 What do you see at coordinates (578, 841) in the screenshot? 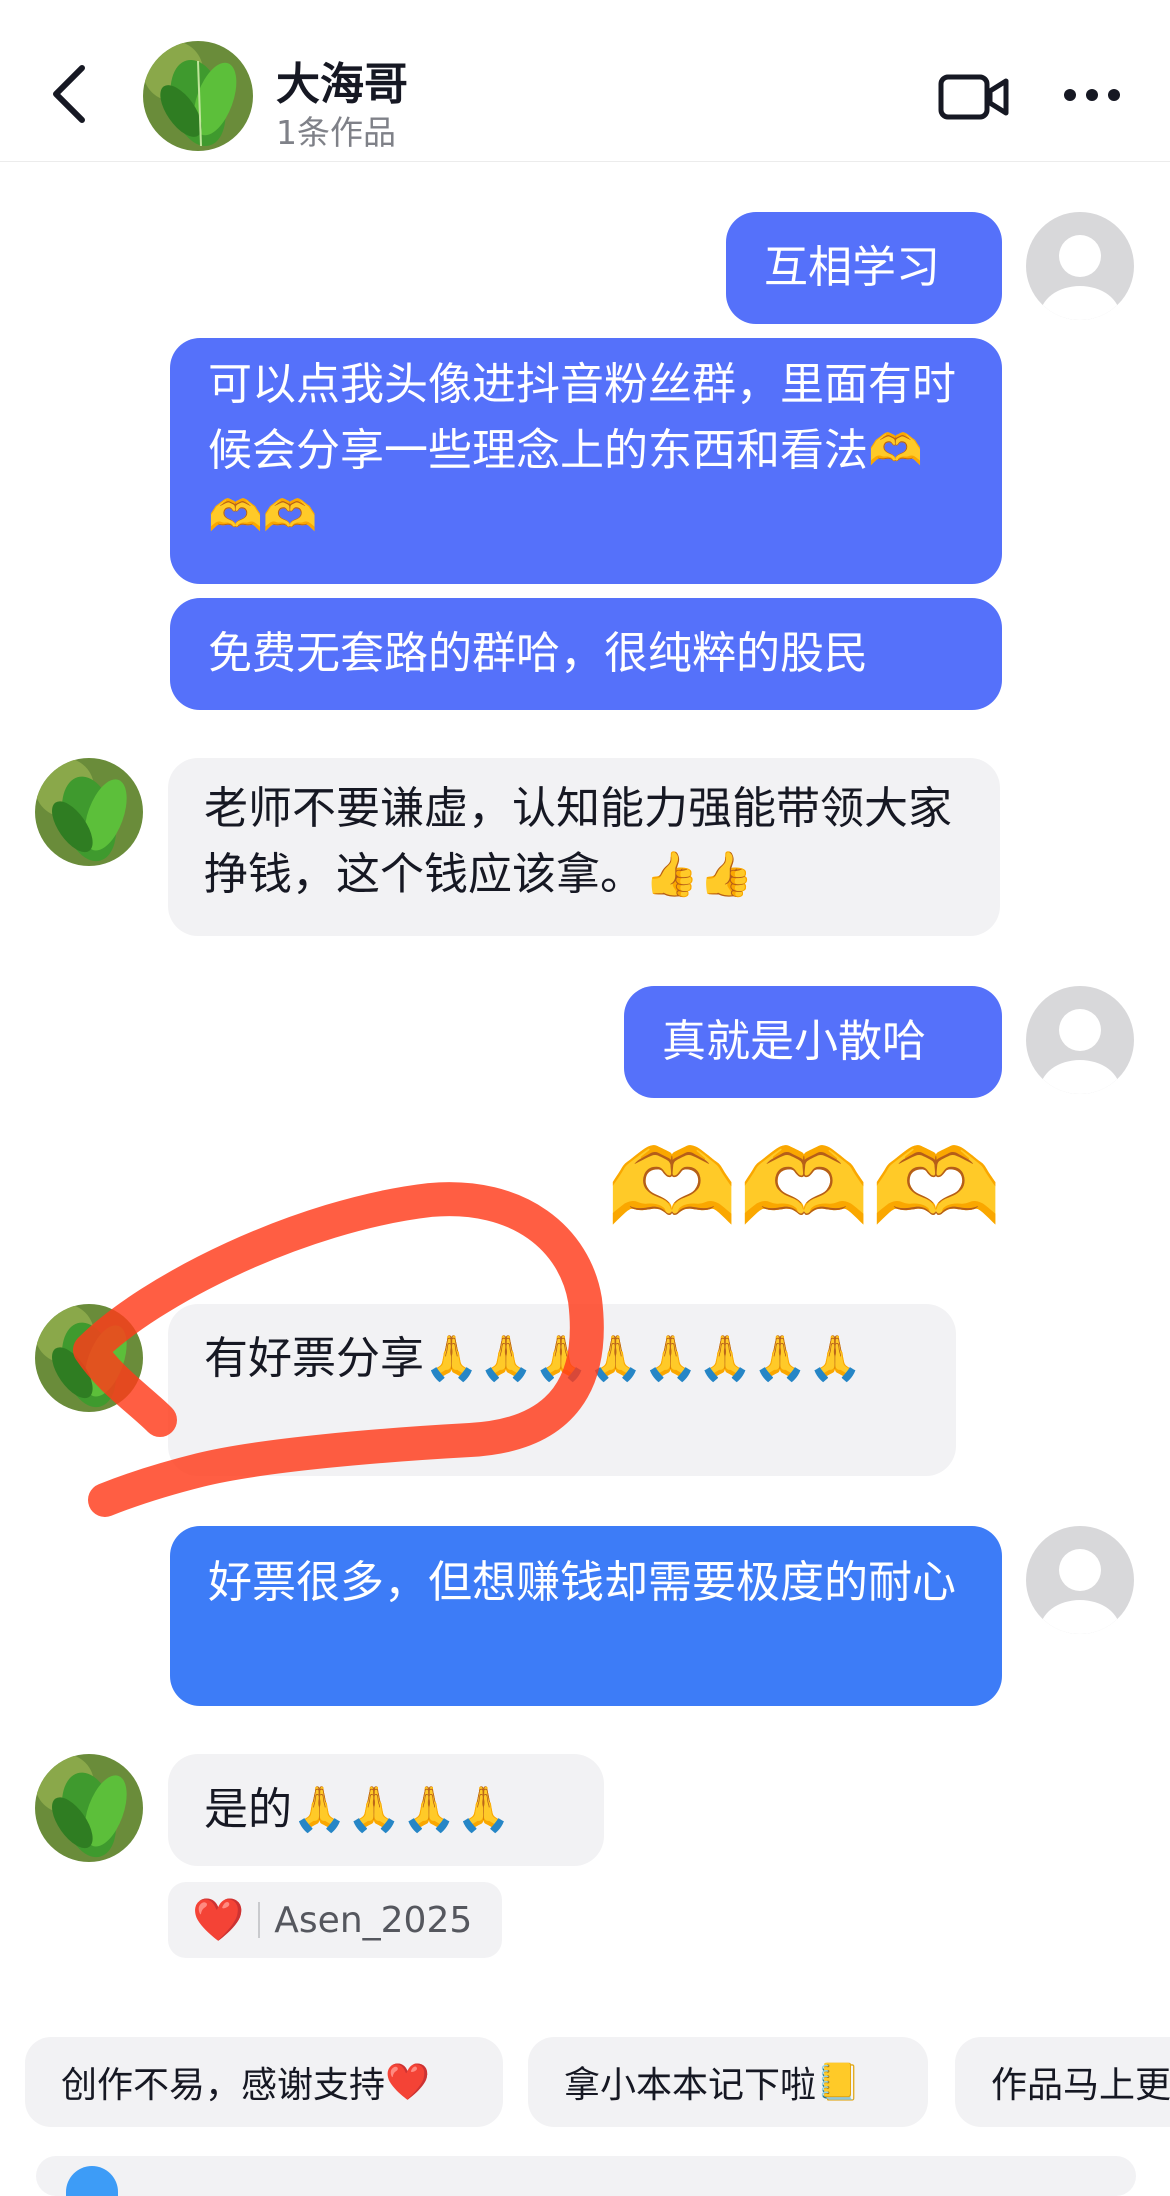
I see `message-text: 老师不要谦虚，认知能力强能带领大家挣钱，这个钱应该拿。` at bounding box center [578, 841].